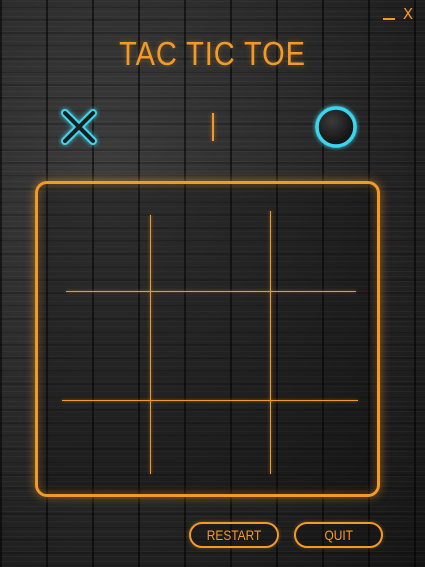 Image resolution: width=425 pixels, height=567 pixels. I want to click on o-ring-icon, so click(336, 127).